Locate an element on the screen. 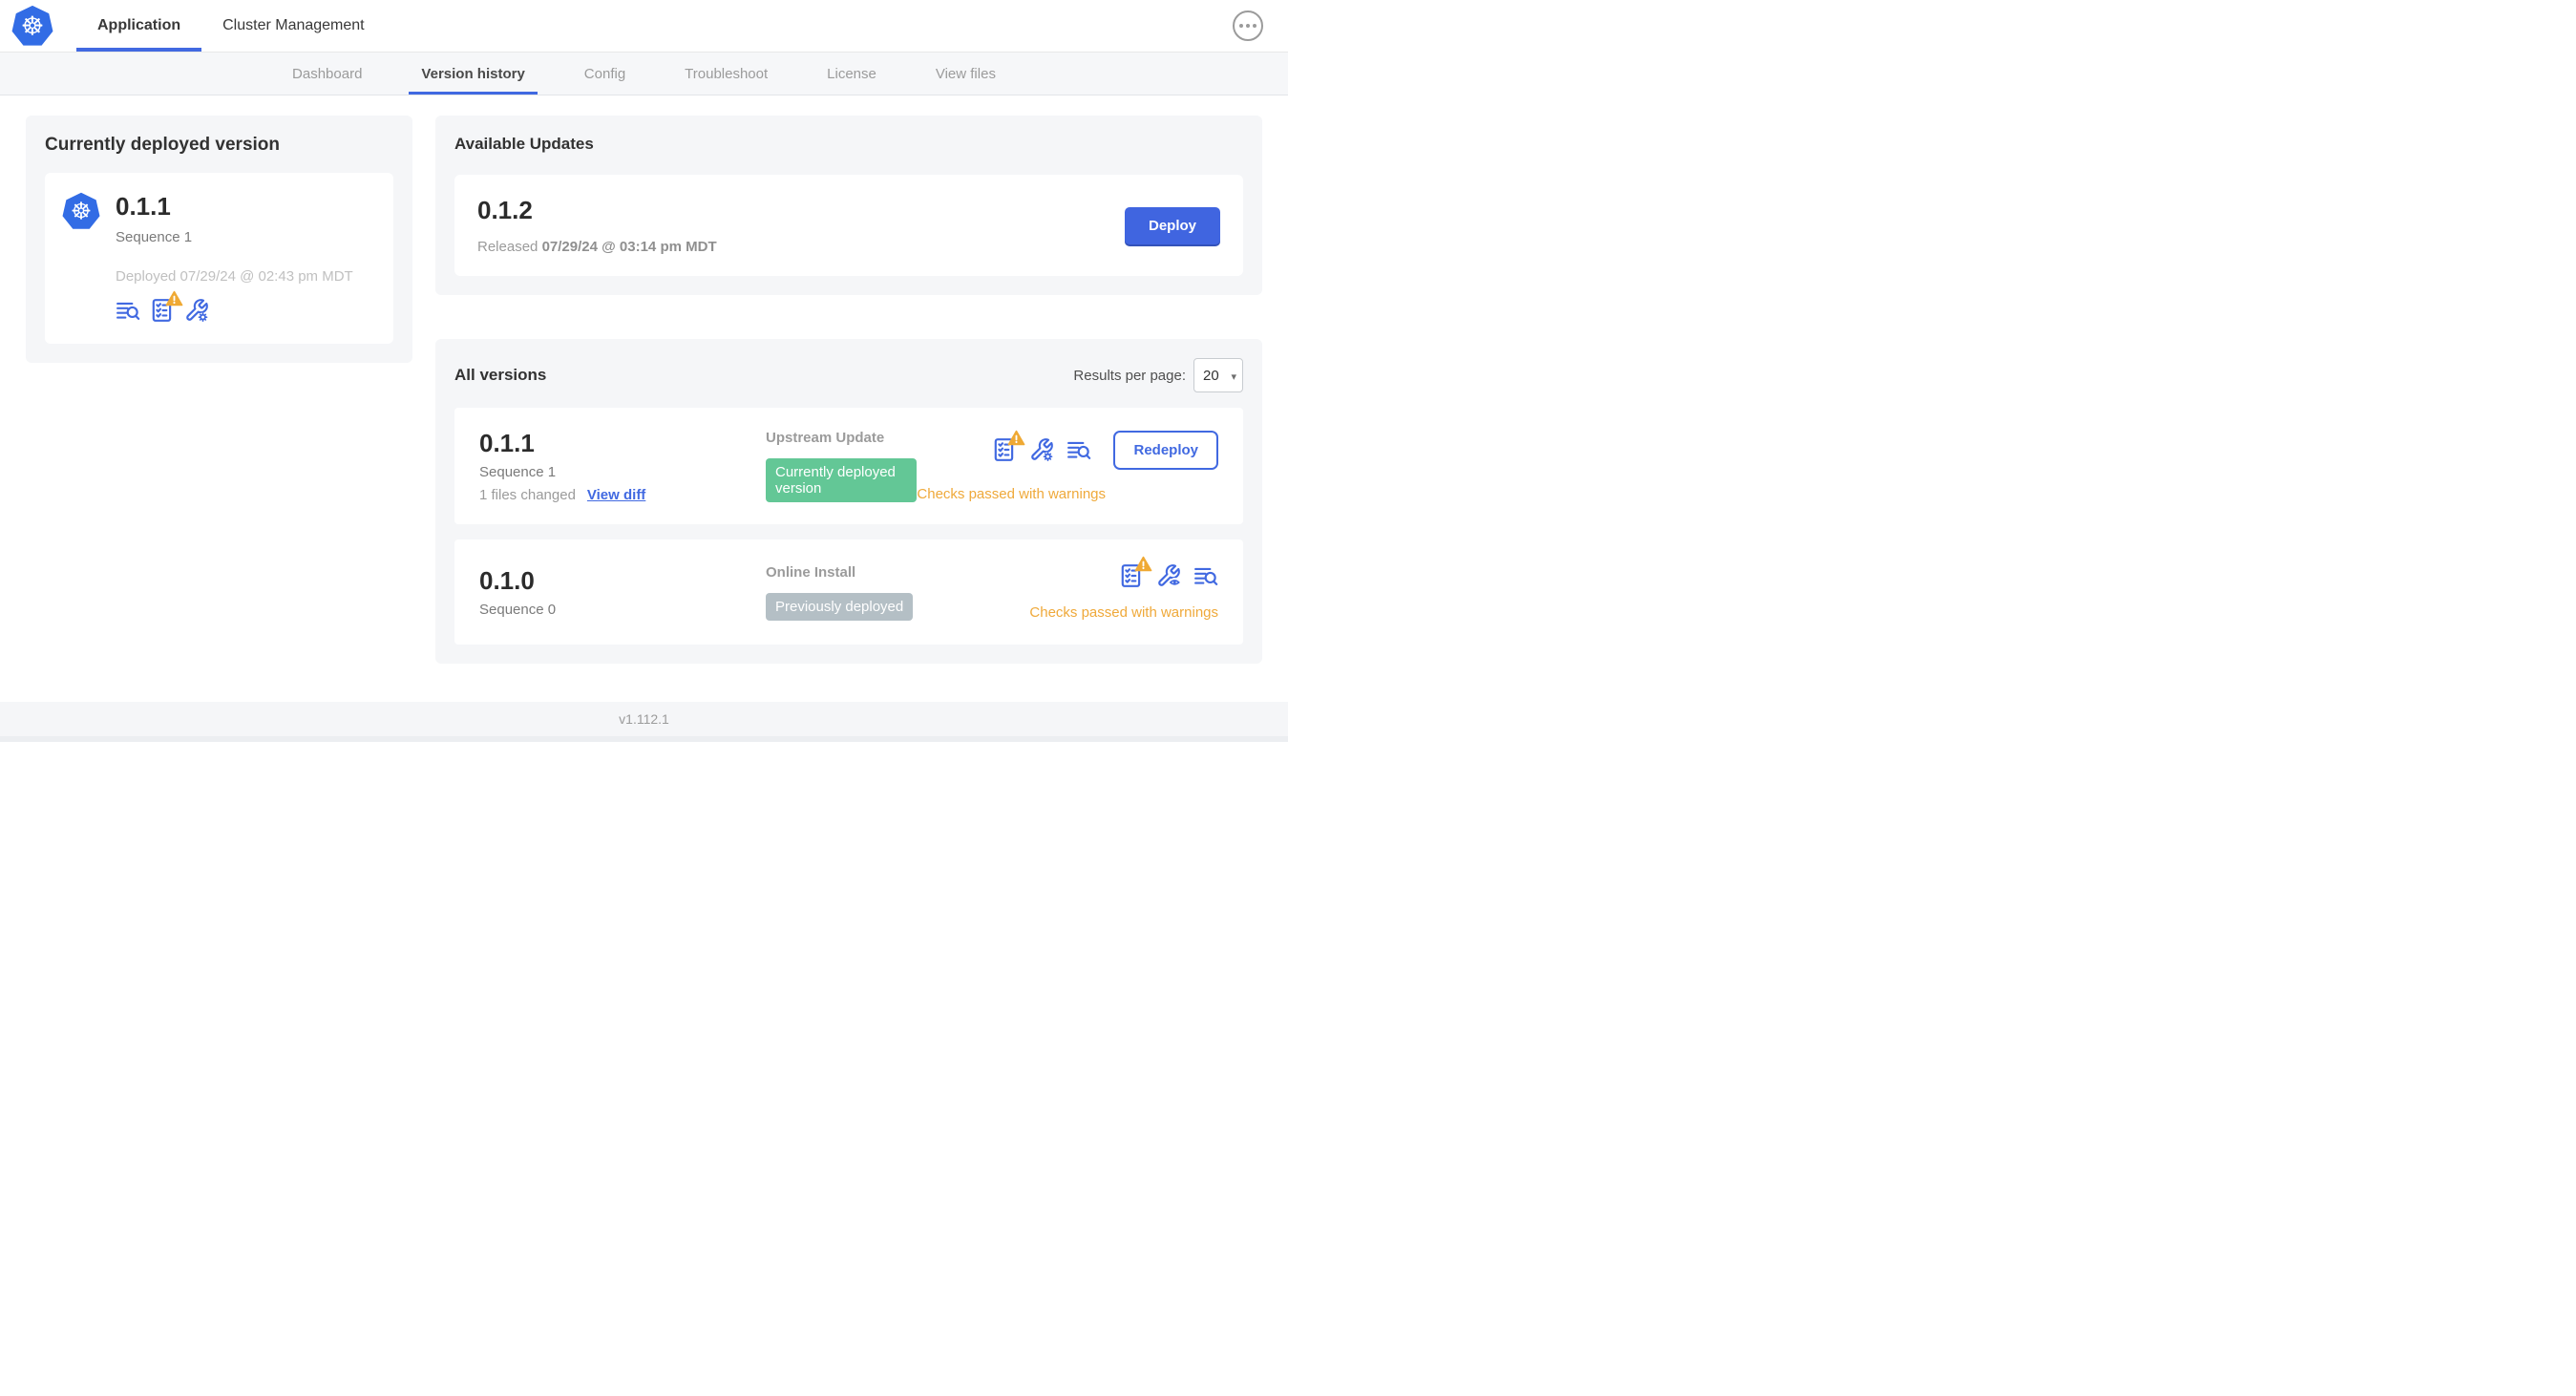 This screenshot has height=1396, width=2576. redeploy-button: Redeploy is located at coordinates (1165, 450).